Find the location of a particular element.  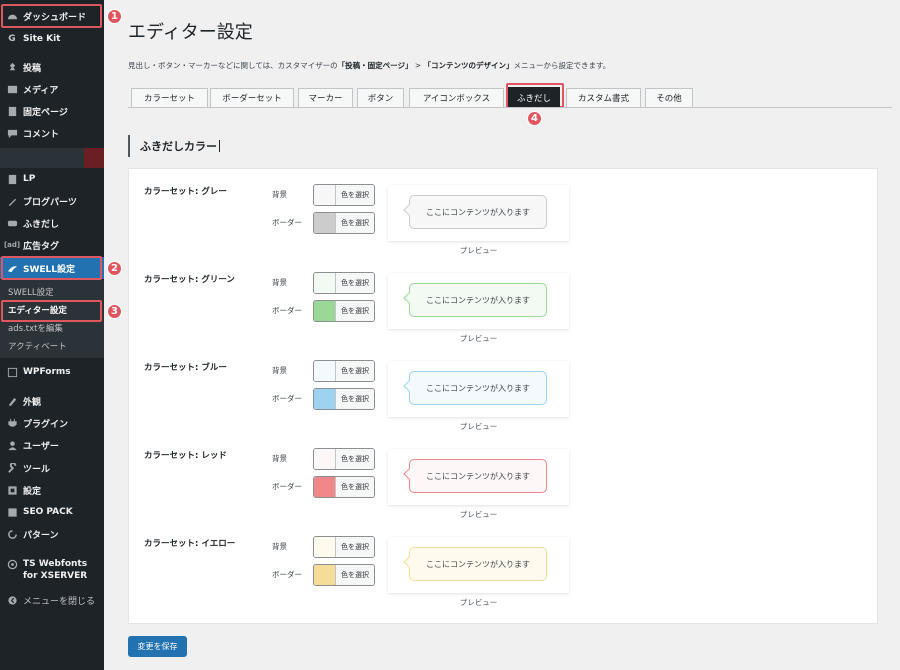

section-heading-text: ふきだしカラー is located at coordinates (178, 146).